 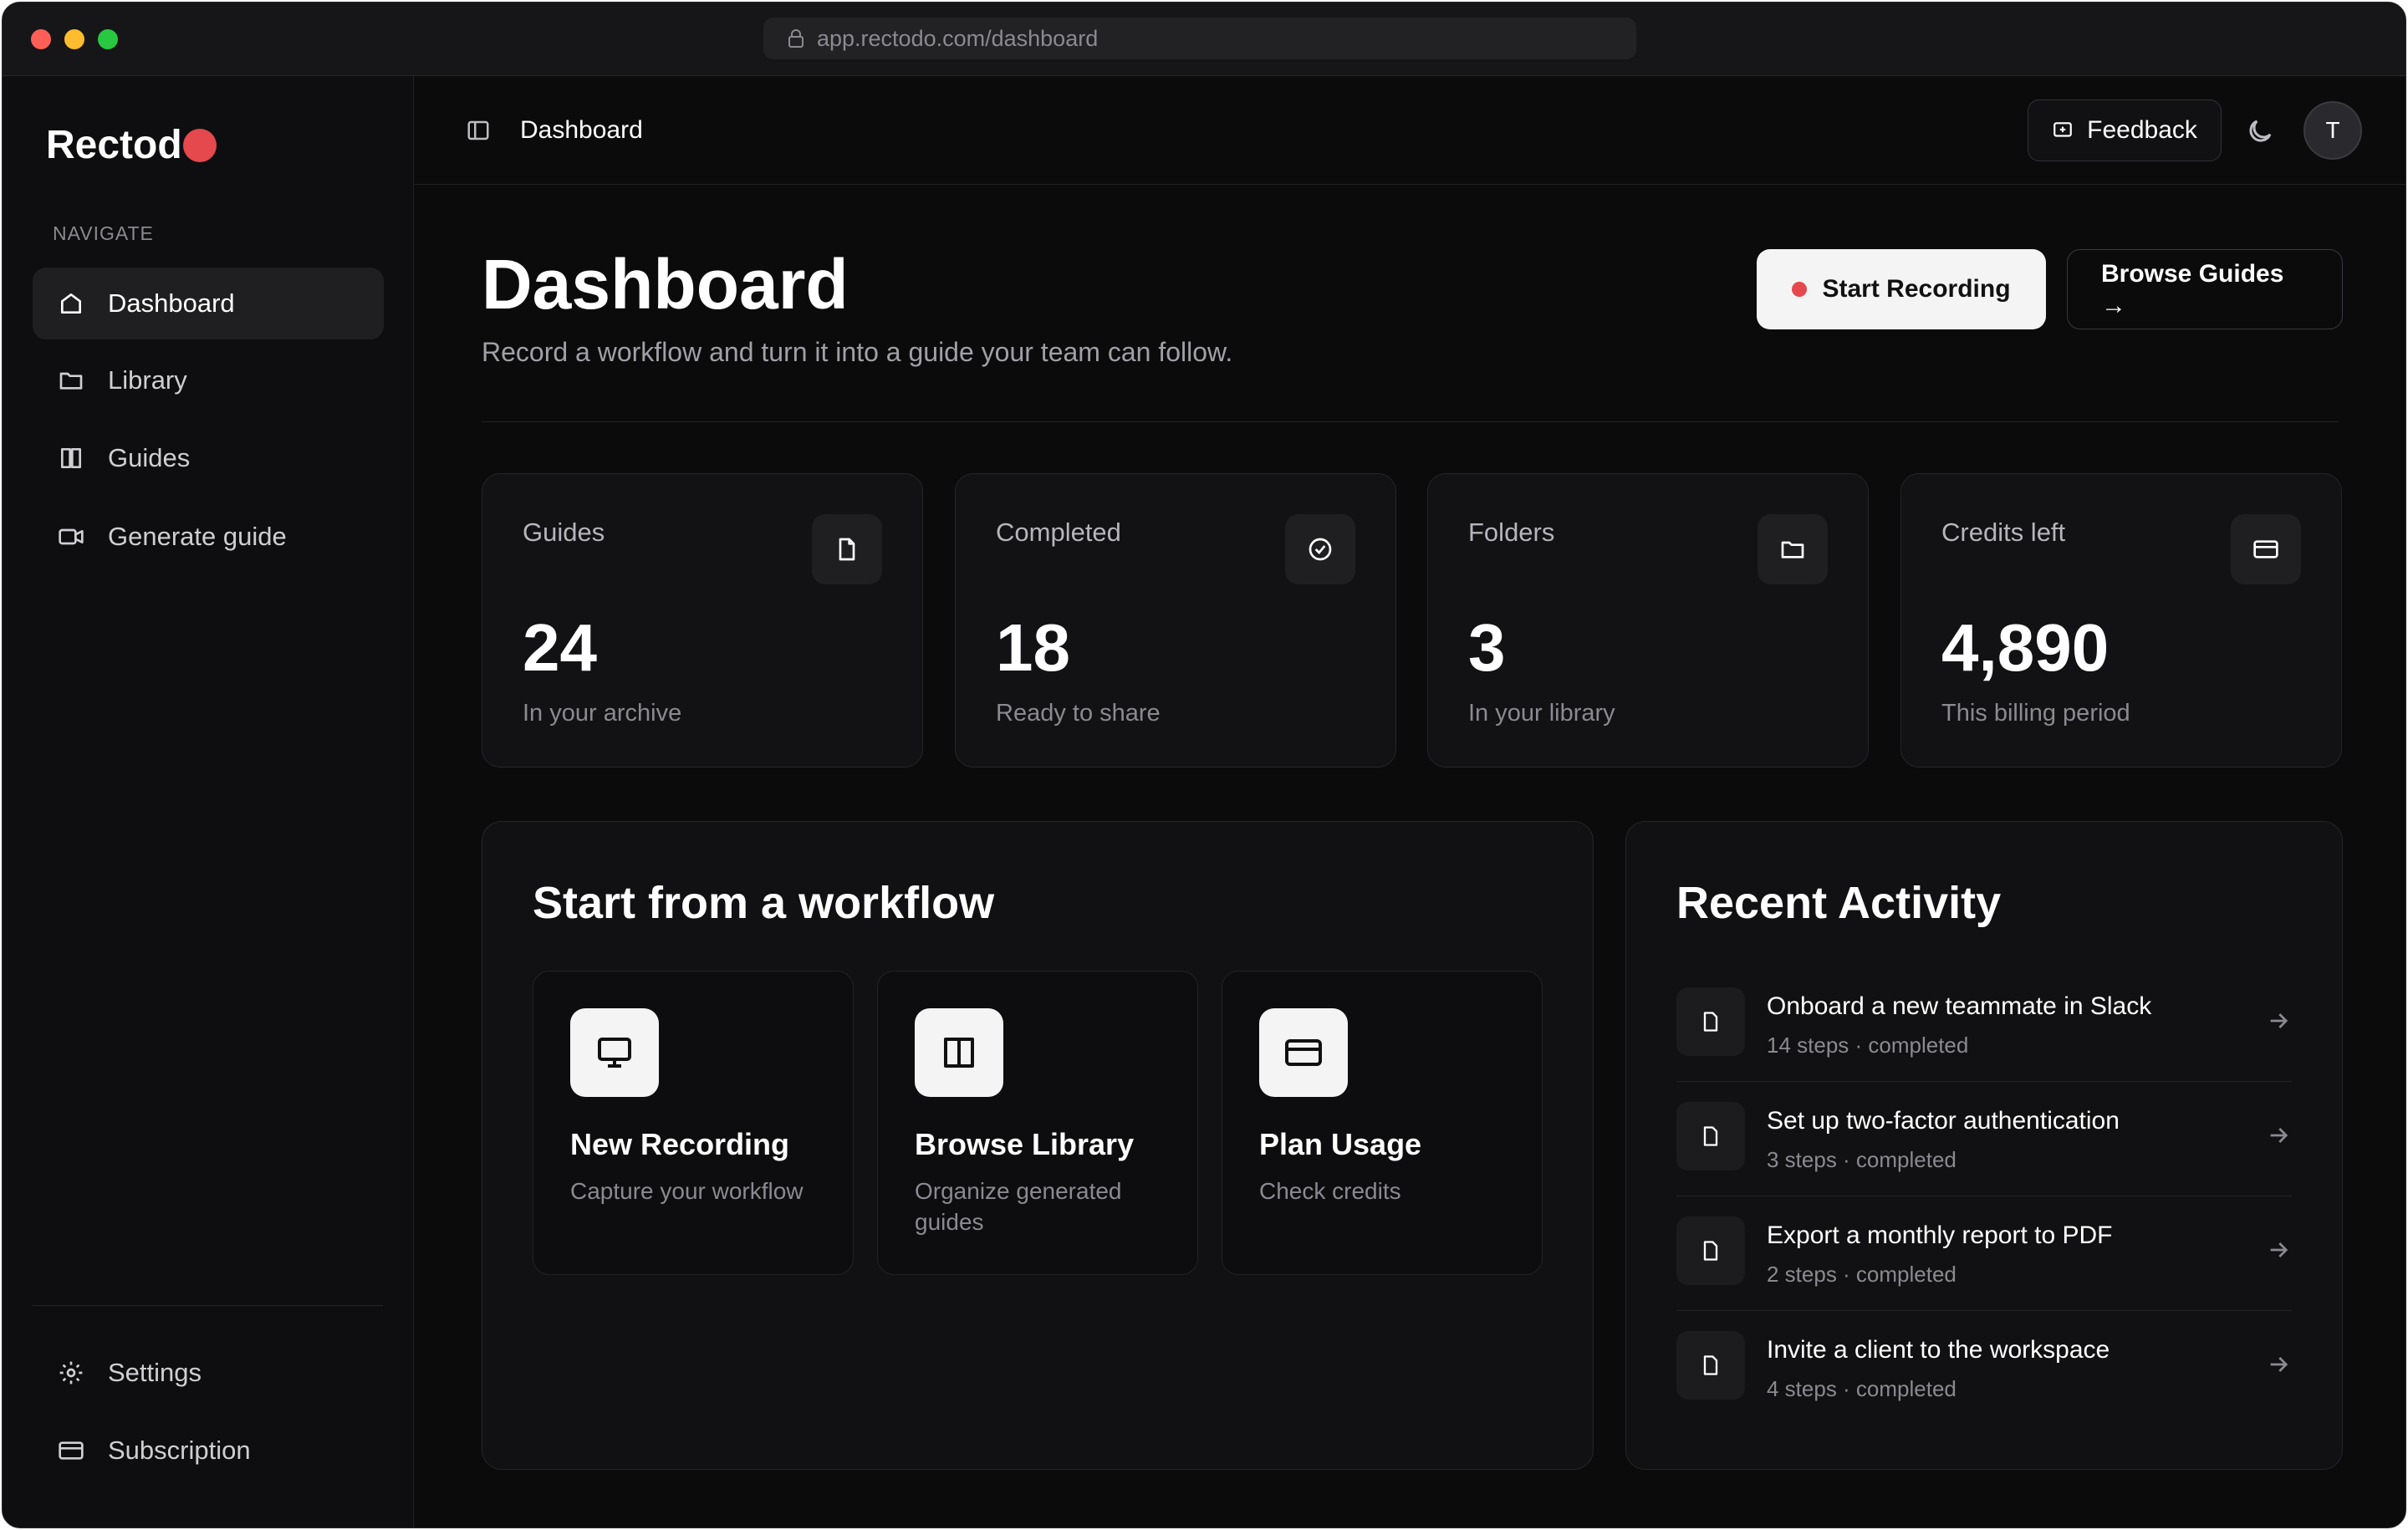 I want to click on sidebar-item-label: Generate guide, so click(x=197, y=536).